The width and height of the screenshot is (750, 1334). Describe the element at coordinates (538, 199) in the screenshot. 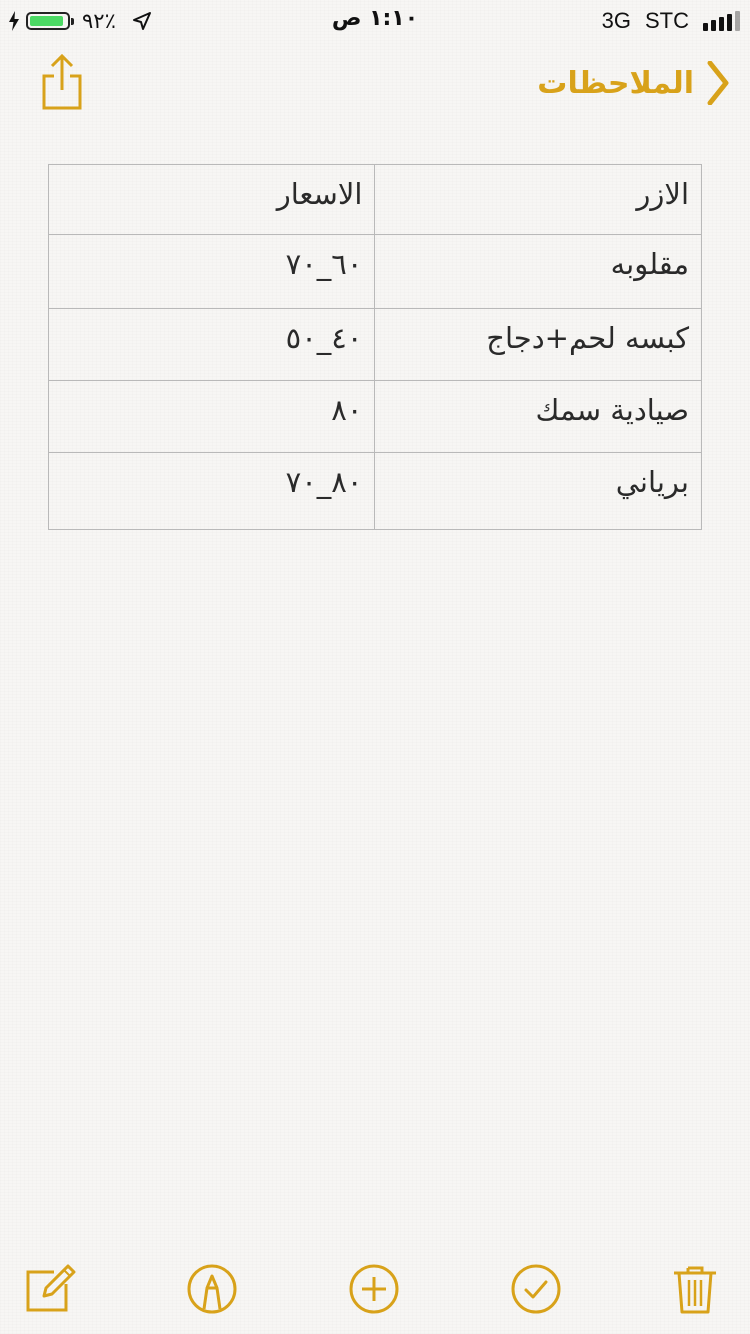

I see `table-cell: الازر` at that location.